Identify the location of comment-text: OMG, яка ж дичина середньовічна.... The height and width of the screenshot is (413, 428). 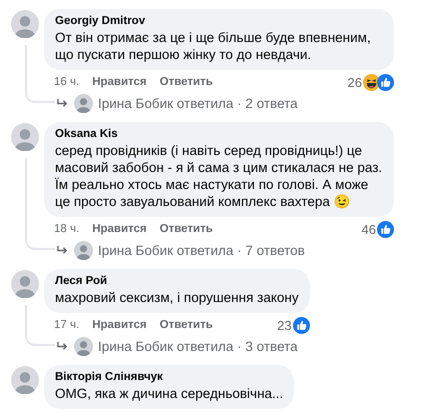
(169, 393).